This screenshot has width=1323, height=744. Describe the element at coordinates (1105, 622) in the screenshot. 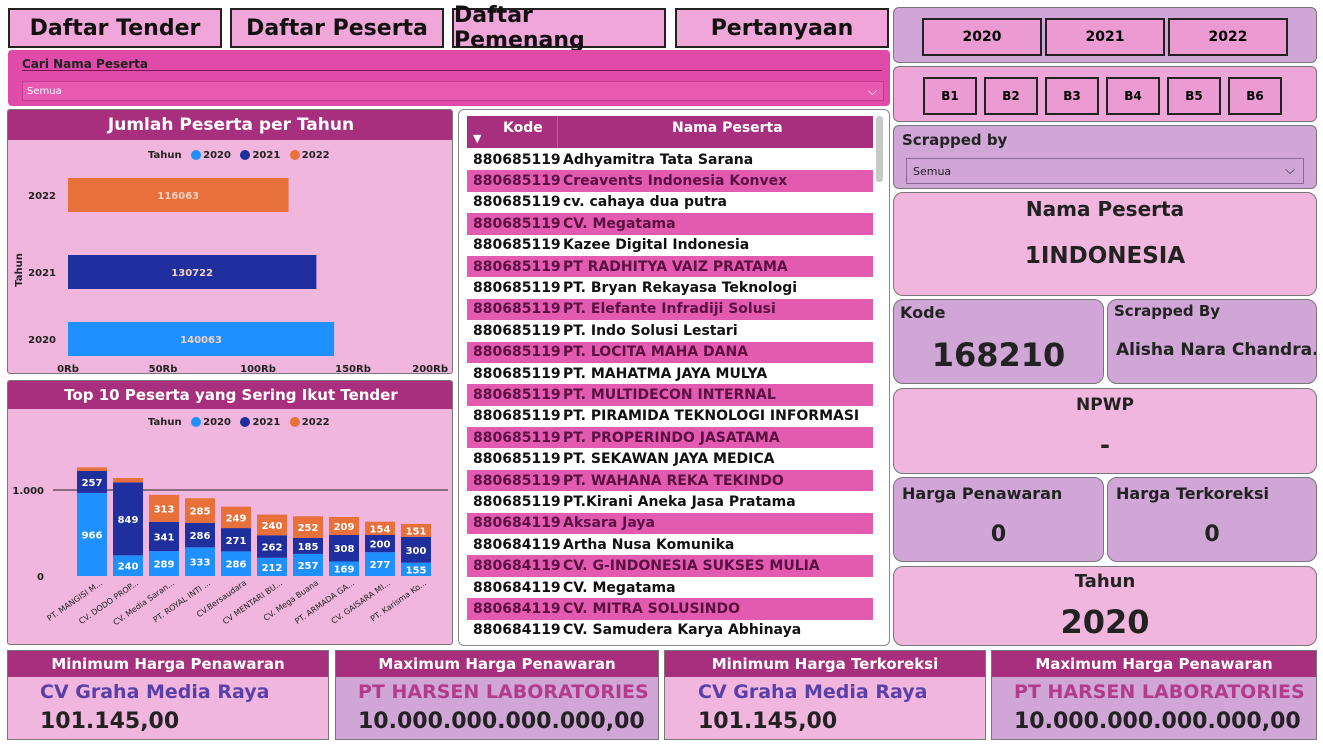

I see `card-tahun-value: 2020` at that location.